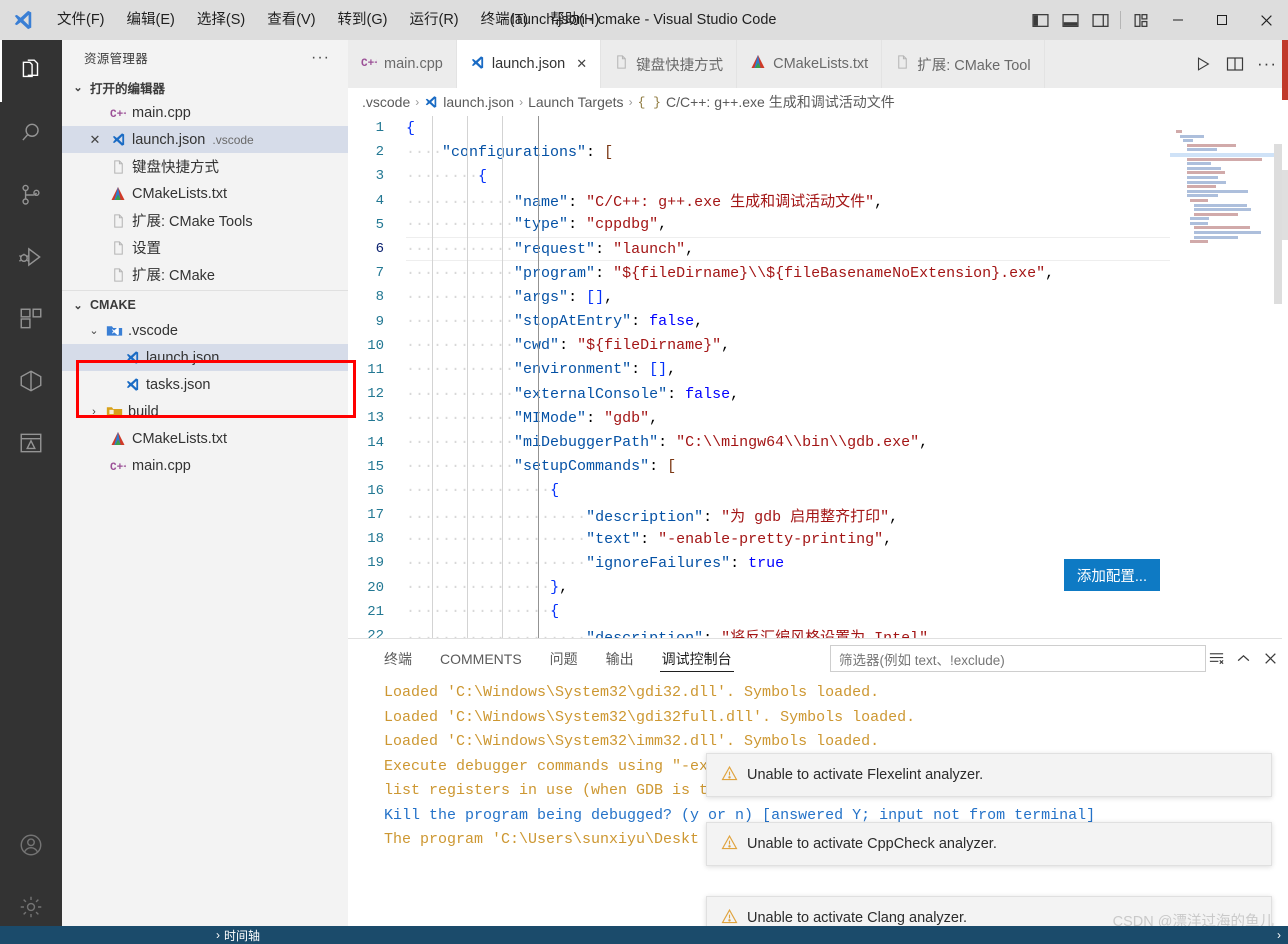 The image size is (1288, 944). Describe the element at coordinates (205, 139) in the screenshot. I see `open-editor-launch-json: ✕ launch.json .vscode` at that location.